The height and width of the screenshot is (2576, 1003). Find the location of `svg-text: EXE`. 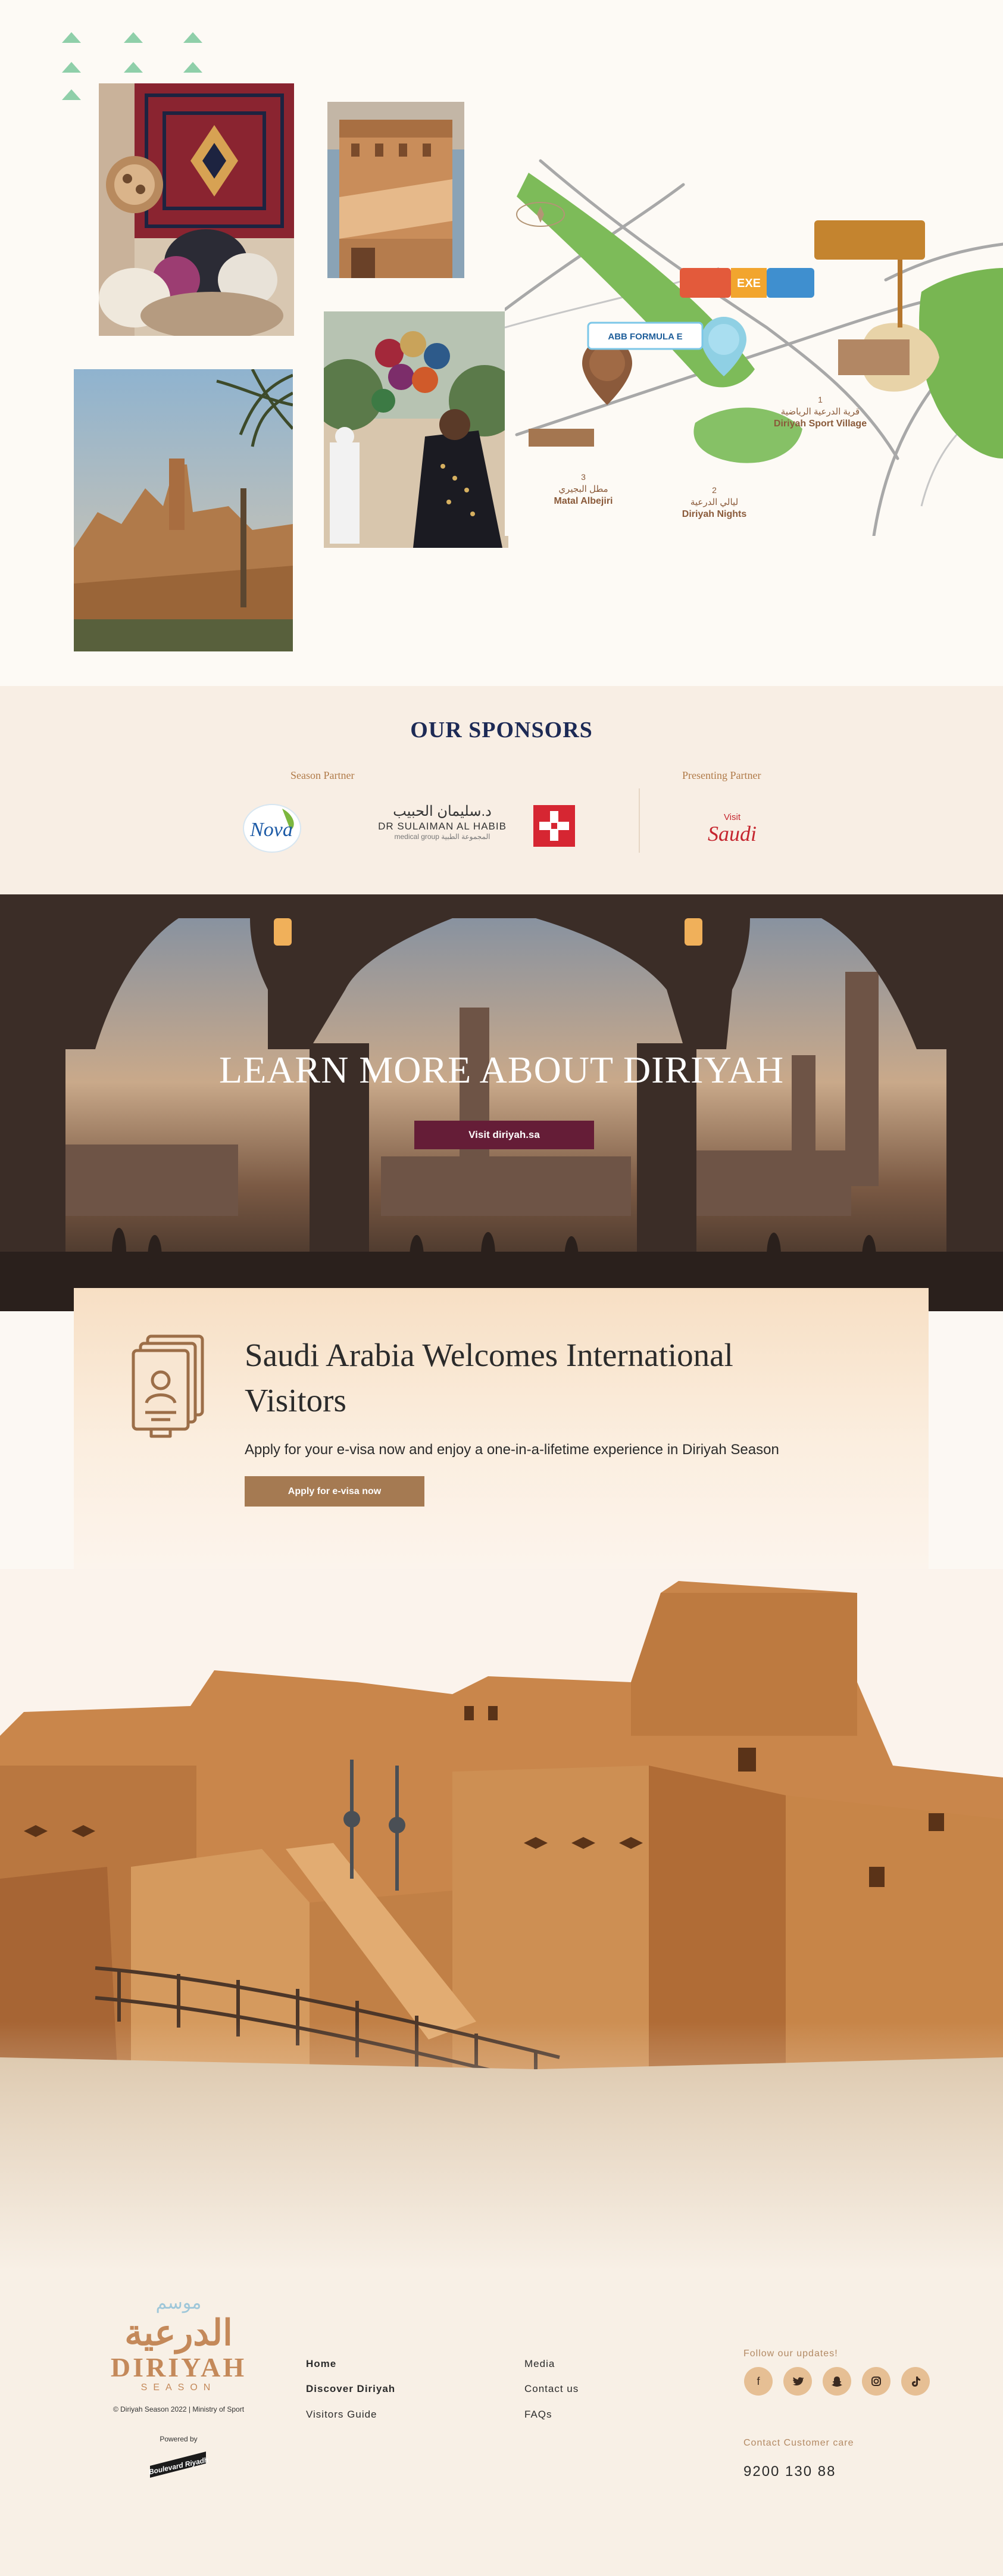

svg-text: EXE is located at coordinates (749, 283).